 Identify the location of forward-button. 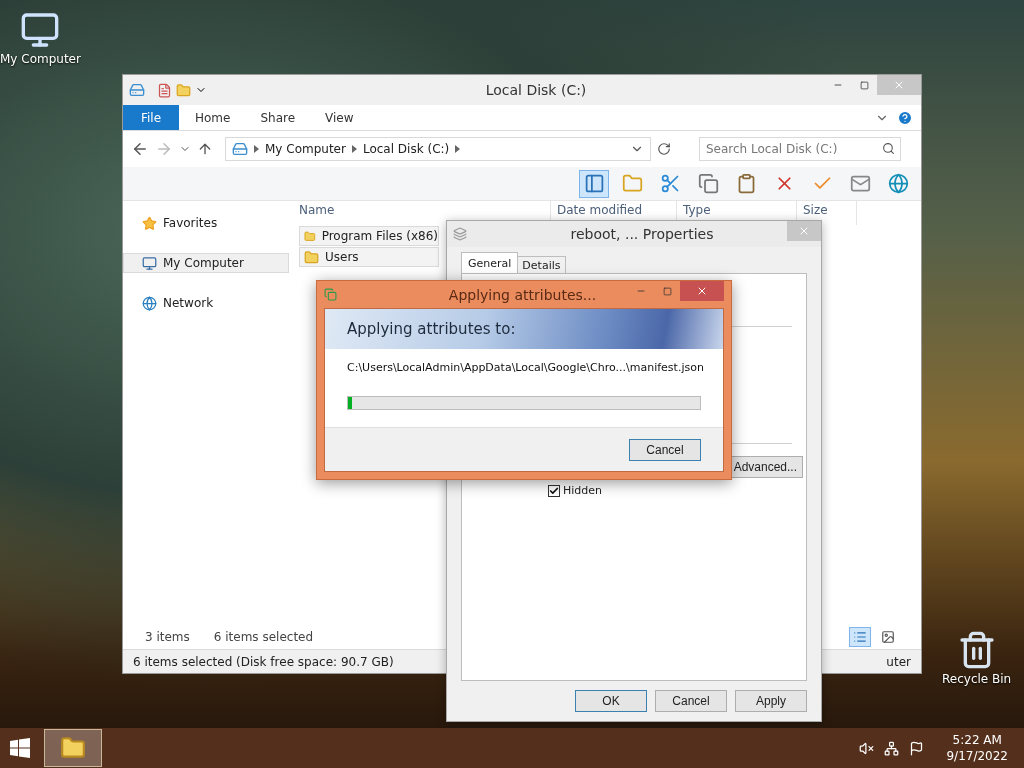
(164, 149).